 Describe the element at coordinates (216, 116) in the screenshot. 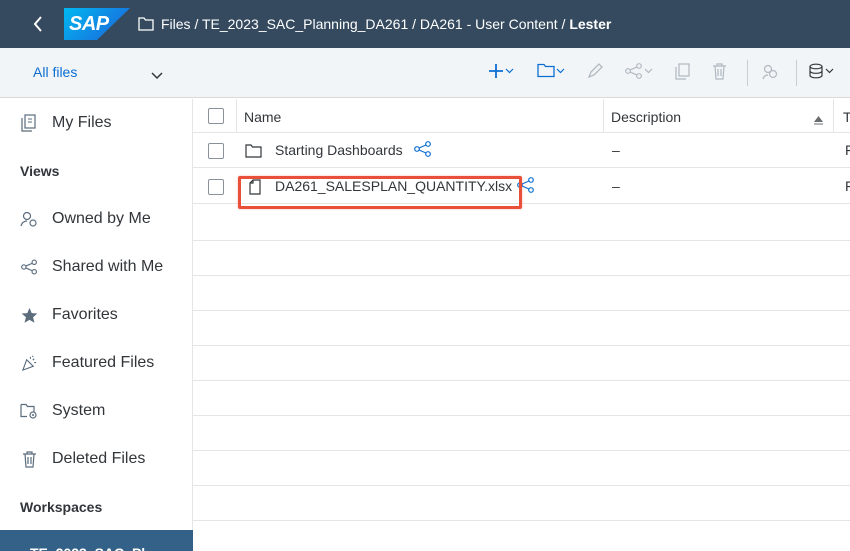

I see `select-all-checkbox` at that location.